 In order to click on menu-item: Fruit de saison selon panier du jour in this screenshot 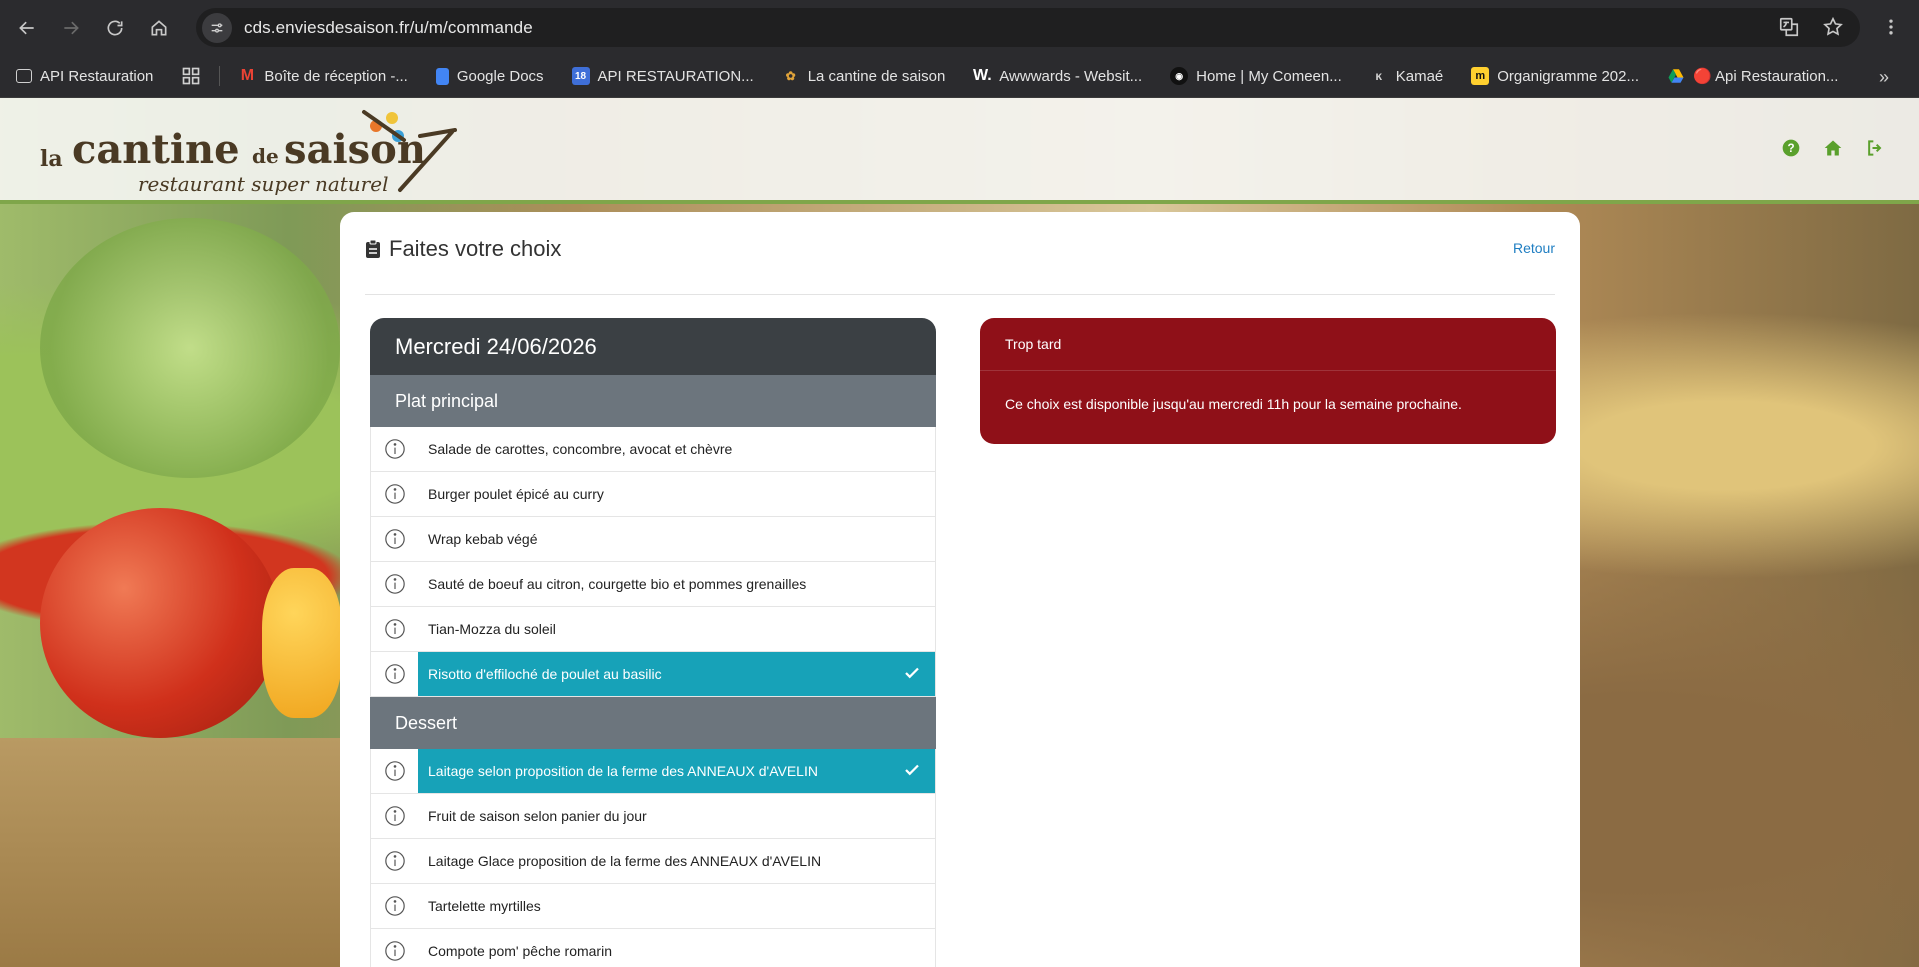, I will do `click(653, 816)`.